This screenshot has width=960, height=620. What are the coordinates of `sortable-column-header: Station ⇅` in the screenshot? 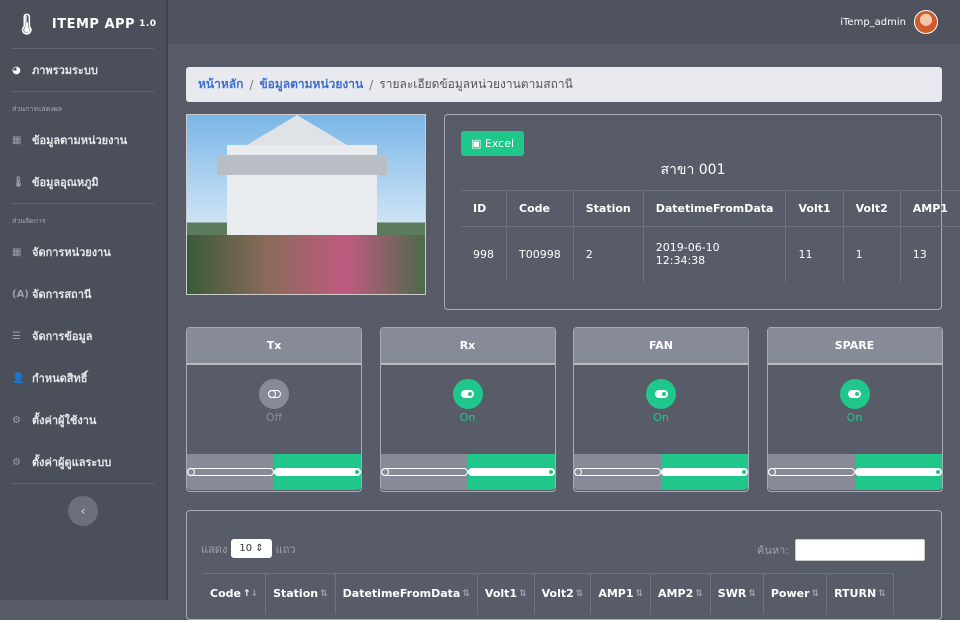 It's located at (301, 593).